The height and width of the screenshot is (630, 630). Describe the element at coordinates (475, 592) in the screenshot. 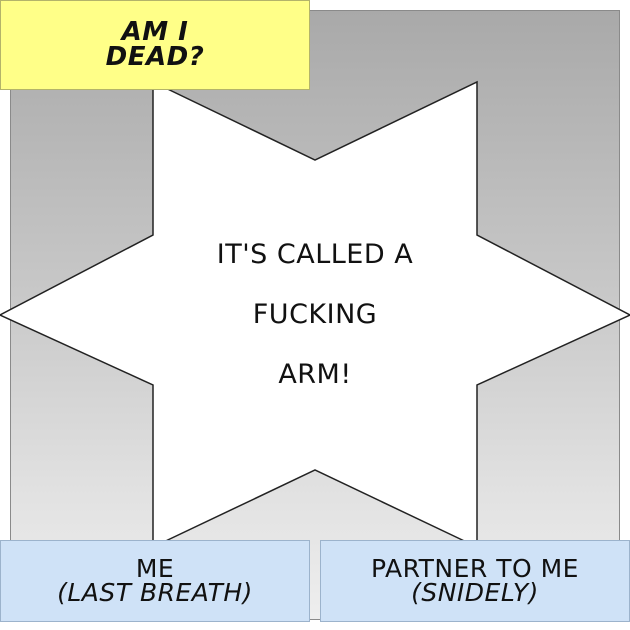

I see `caption-bottom-right-line2: (SNIDELY)` at that location.